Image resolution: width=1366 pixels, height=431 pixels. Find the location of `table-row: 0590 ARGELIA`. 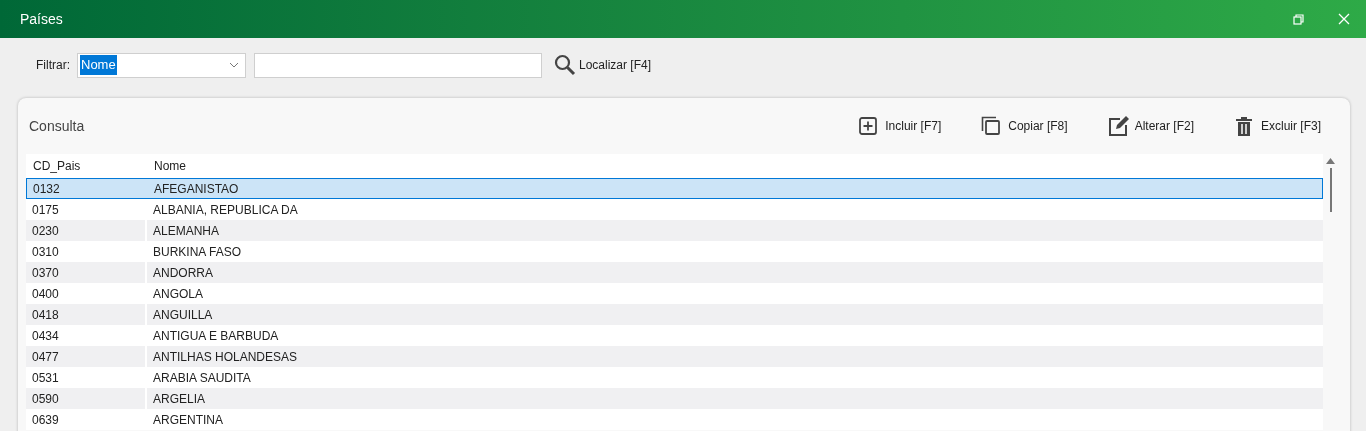

table-row: 0590 ARGELIA is located at coordinates (674, 398).